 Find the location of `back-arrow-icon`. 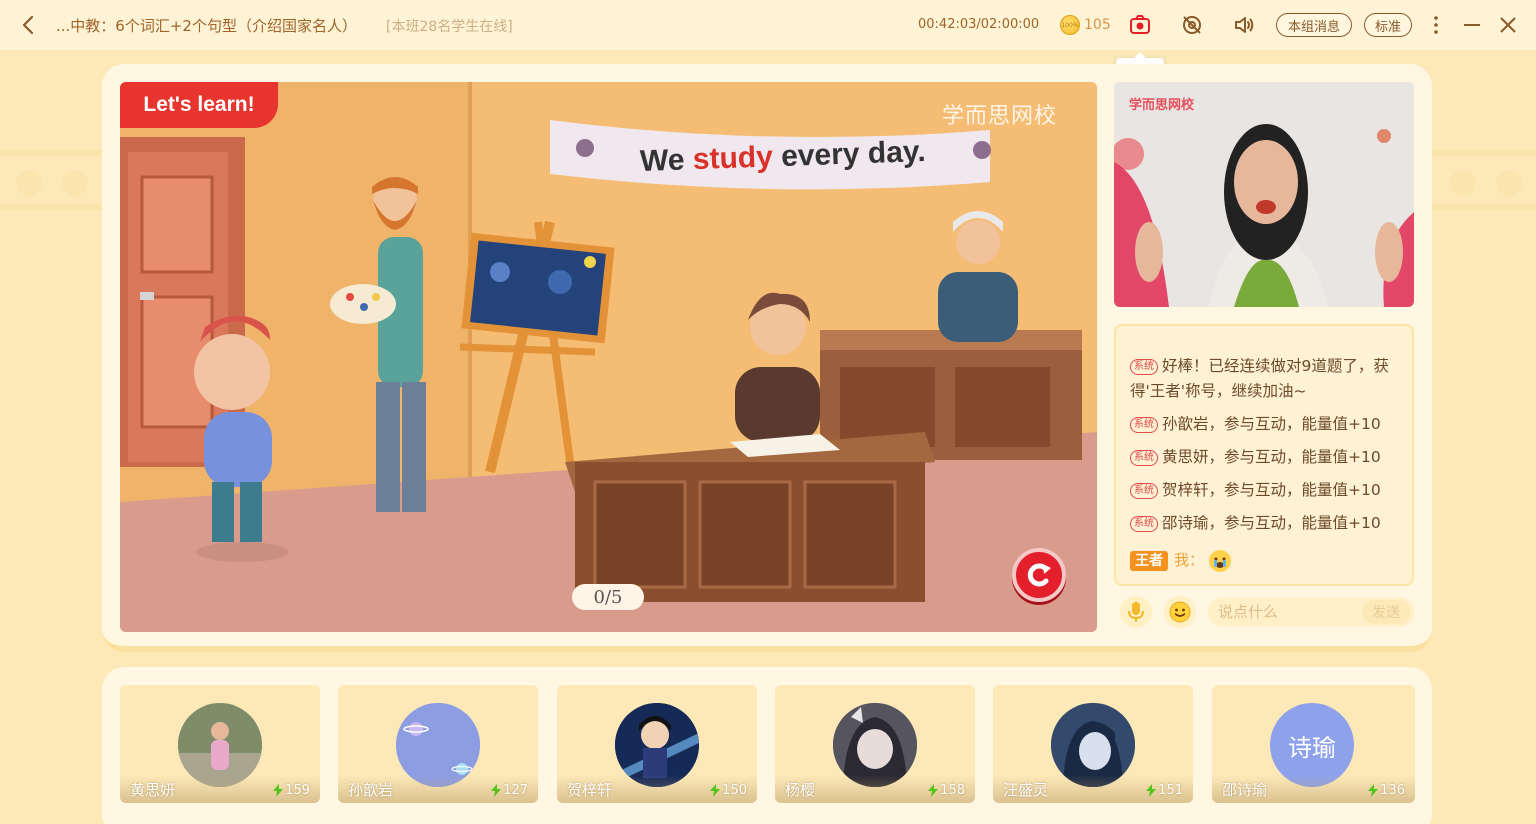

back-arrow-icon is located at coordinates (29, 25).